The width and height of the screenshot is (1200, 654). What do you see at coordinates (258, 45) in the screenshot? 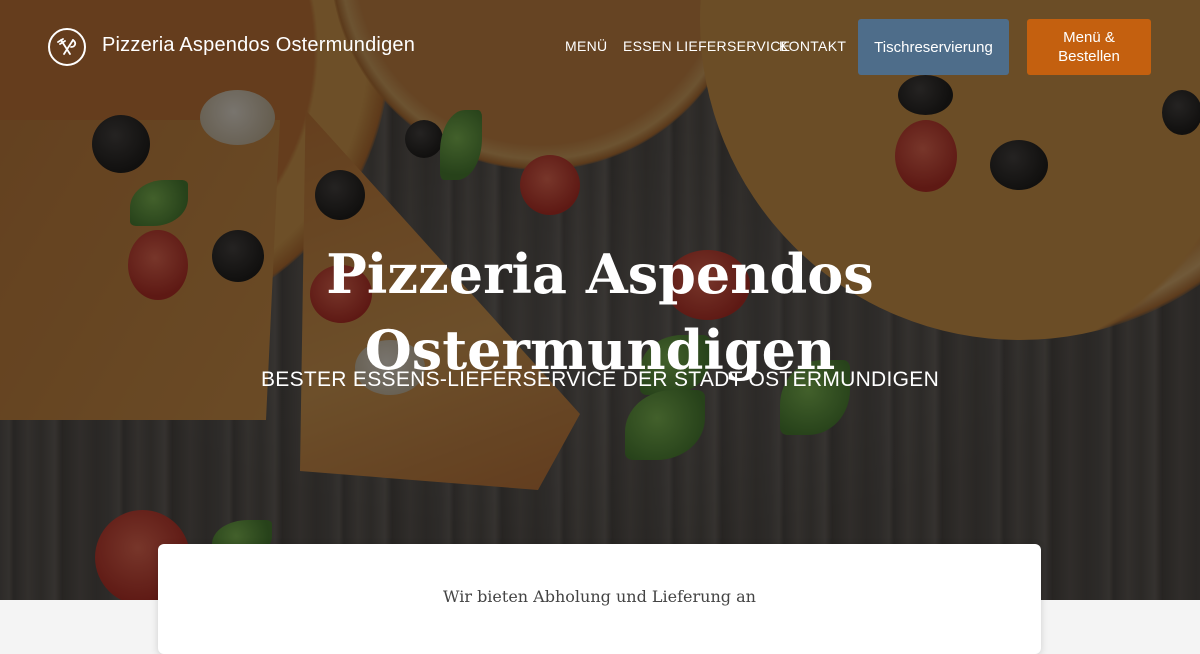
I see `brand-name: Pizzeria Aspendos Ostermundigen` at bounding box center [258, 45].